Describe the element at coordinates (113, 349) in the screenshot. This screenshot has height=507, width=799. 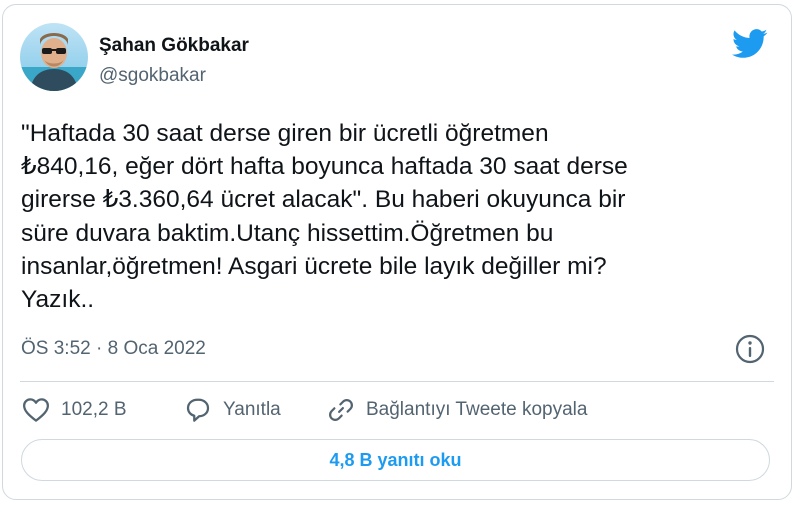
I see `tweet-timestamp: ÖS 3:52 · 8 Oca 2022` at that location.